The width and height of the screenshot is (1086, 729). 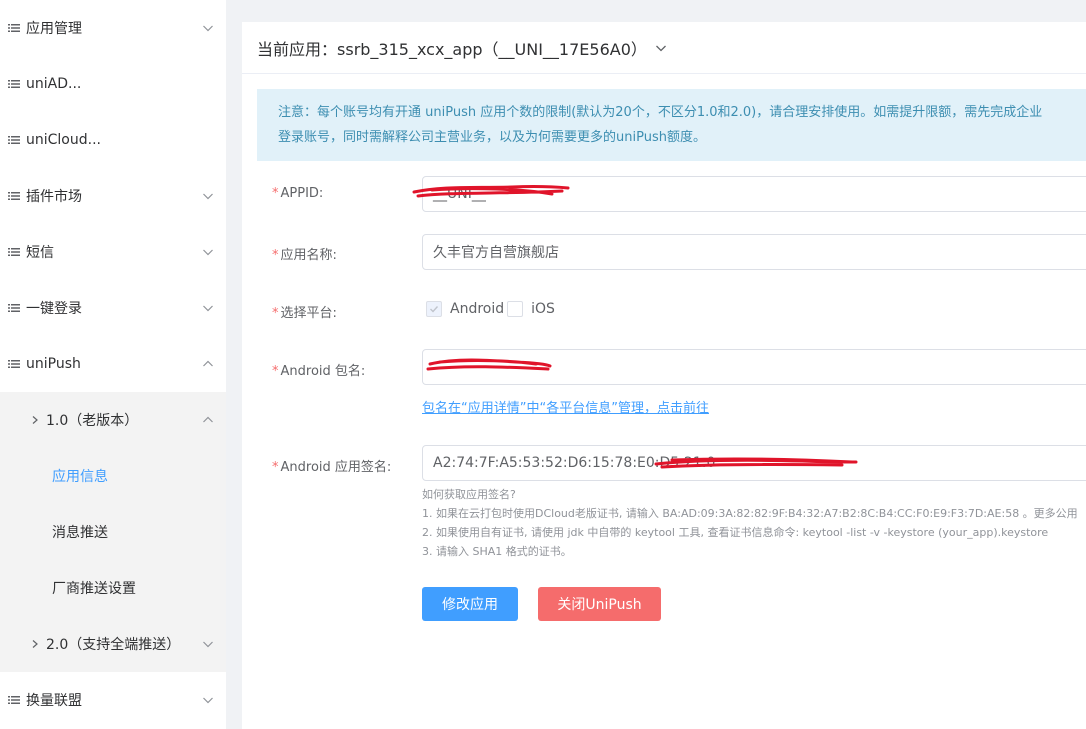 I want to click on android-package-field, so click(x=754, y=367).